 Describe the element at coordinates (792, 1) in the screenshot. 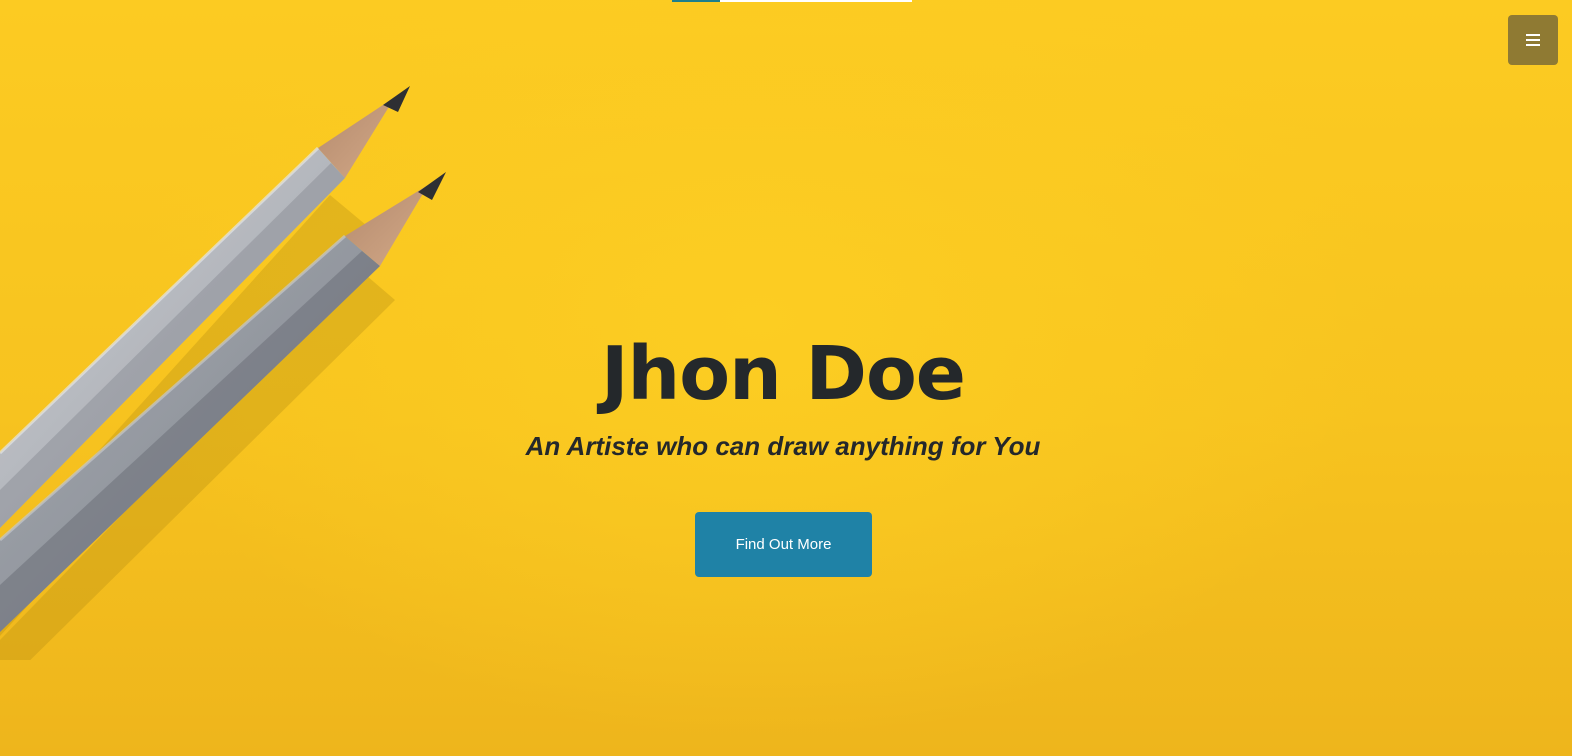

I see `top-progress-strip` at that location.